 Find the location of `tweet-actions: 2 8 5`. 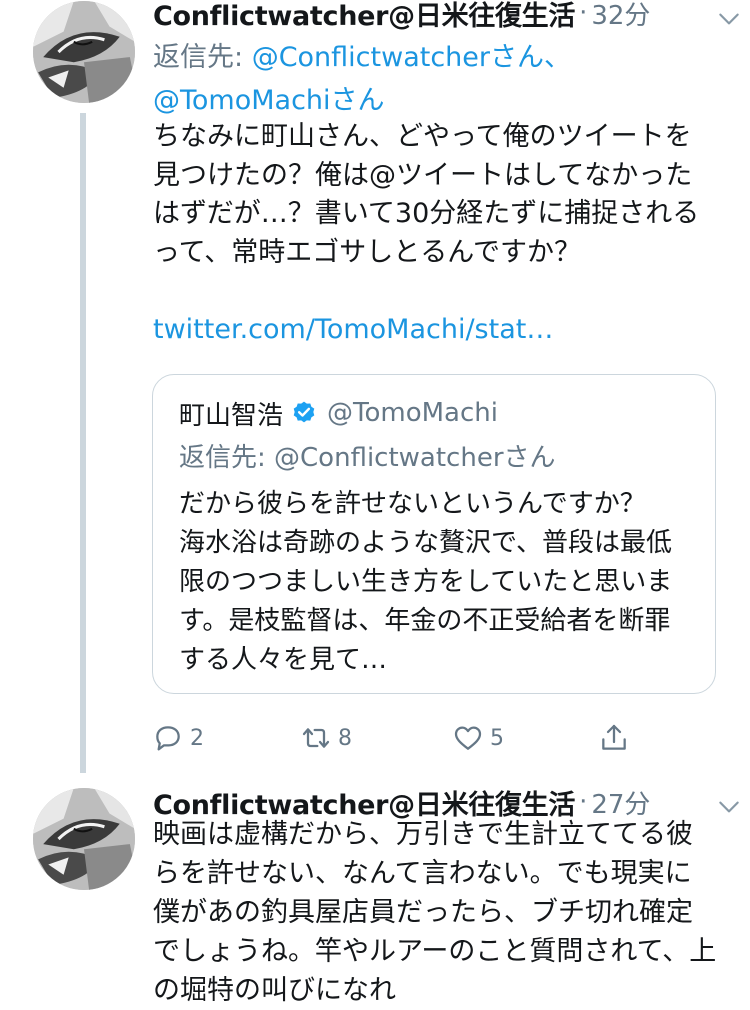

tweet-actions: 2 8 5 is located at coordinates (397, 738).